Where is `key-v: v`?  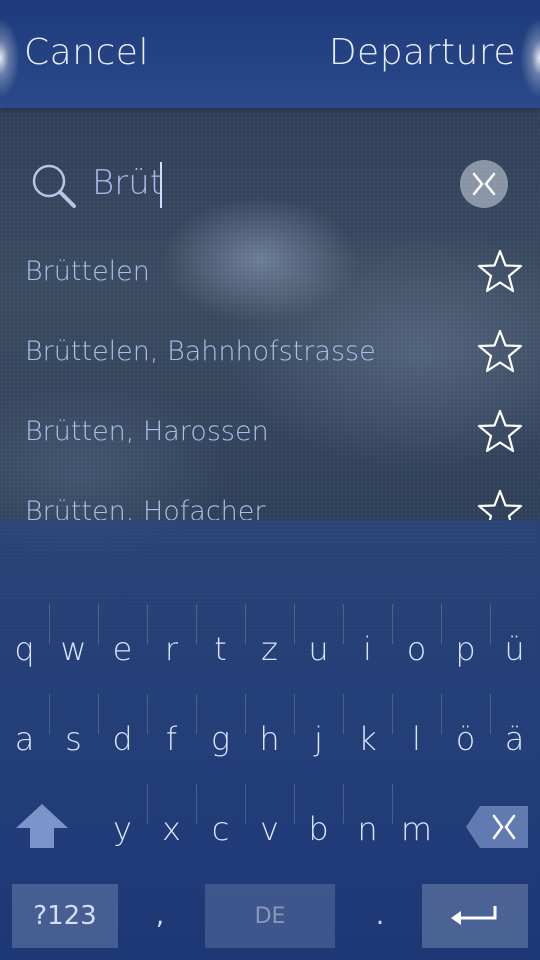 key-v: v is located at coordinates (269, 829).